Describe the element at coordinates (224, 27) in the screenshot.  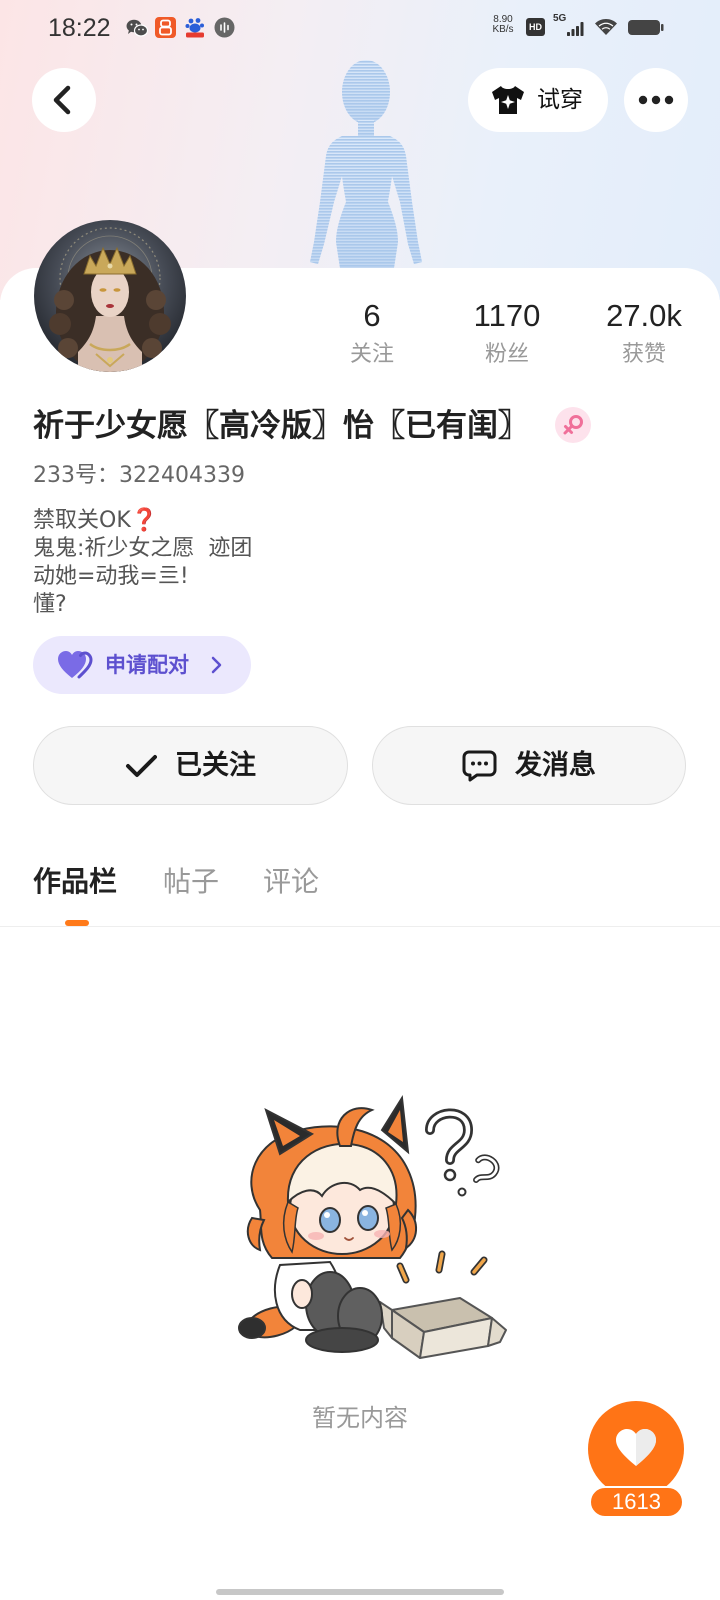
I see `voice-app-icon` at that location.